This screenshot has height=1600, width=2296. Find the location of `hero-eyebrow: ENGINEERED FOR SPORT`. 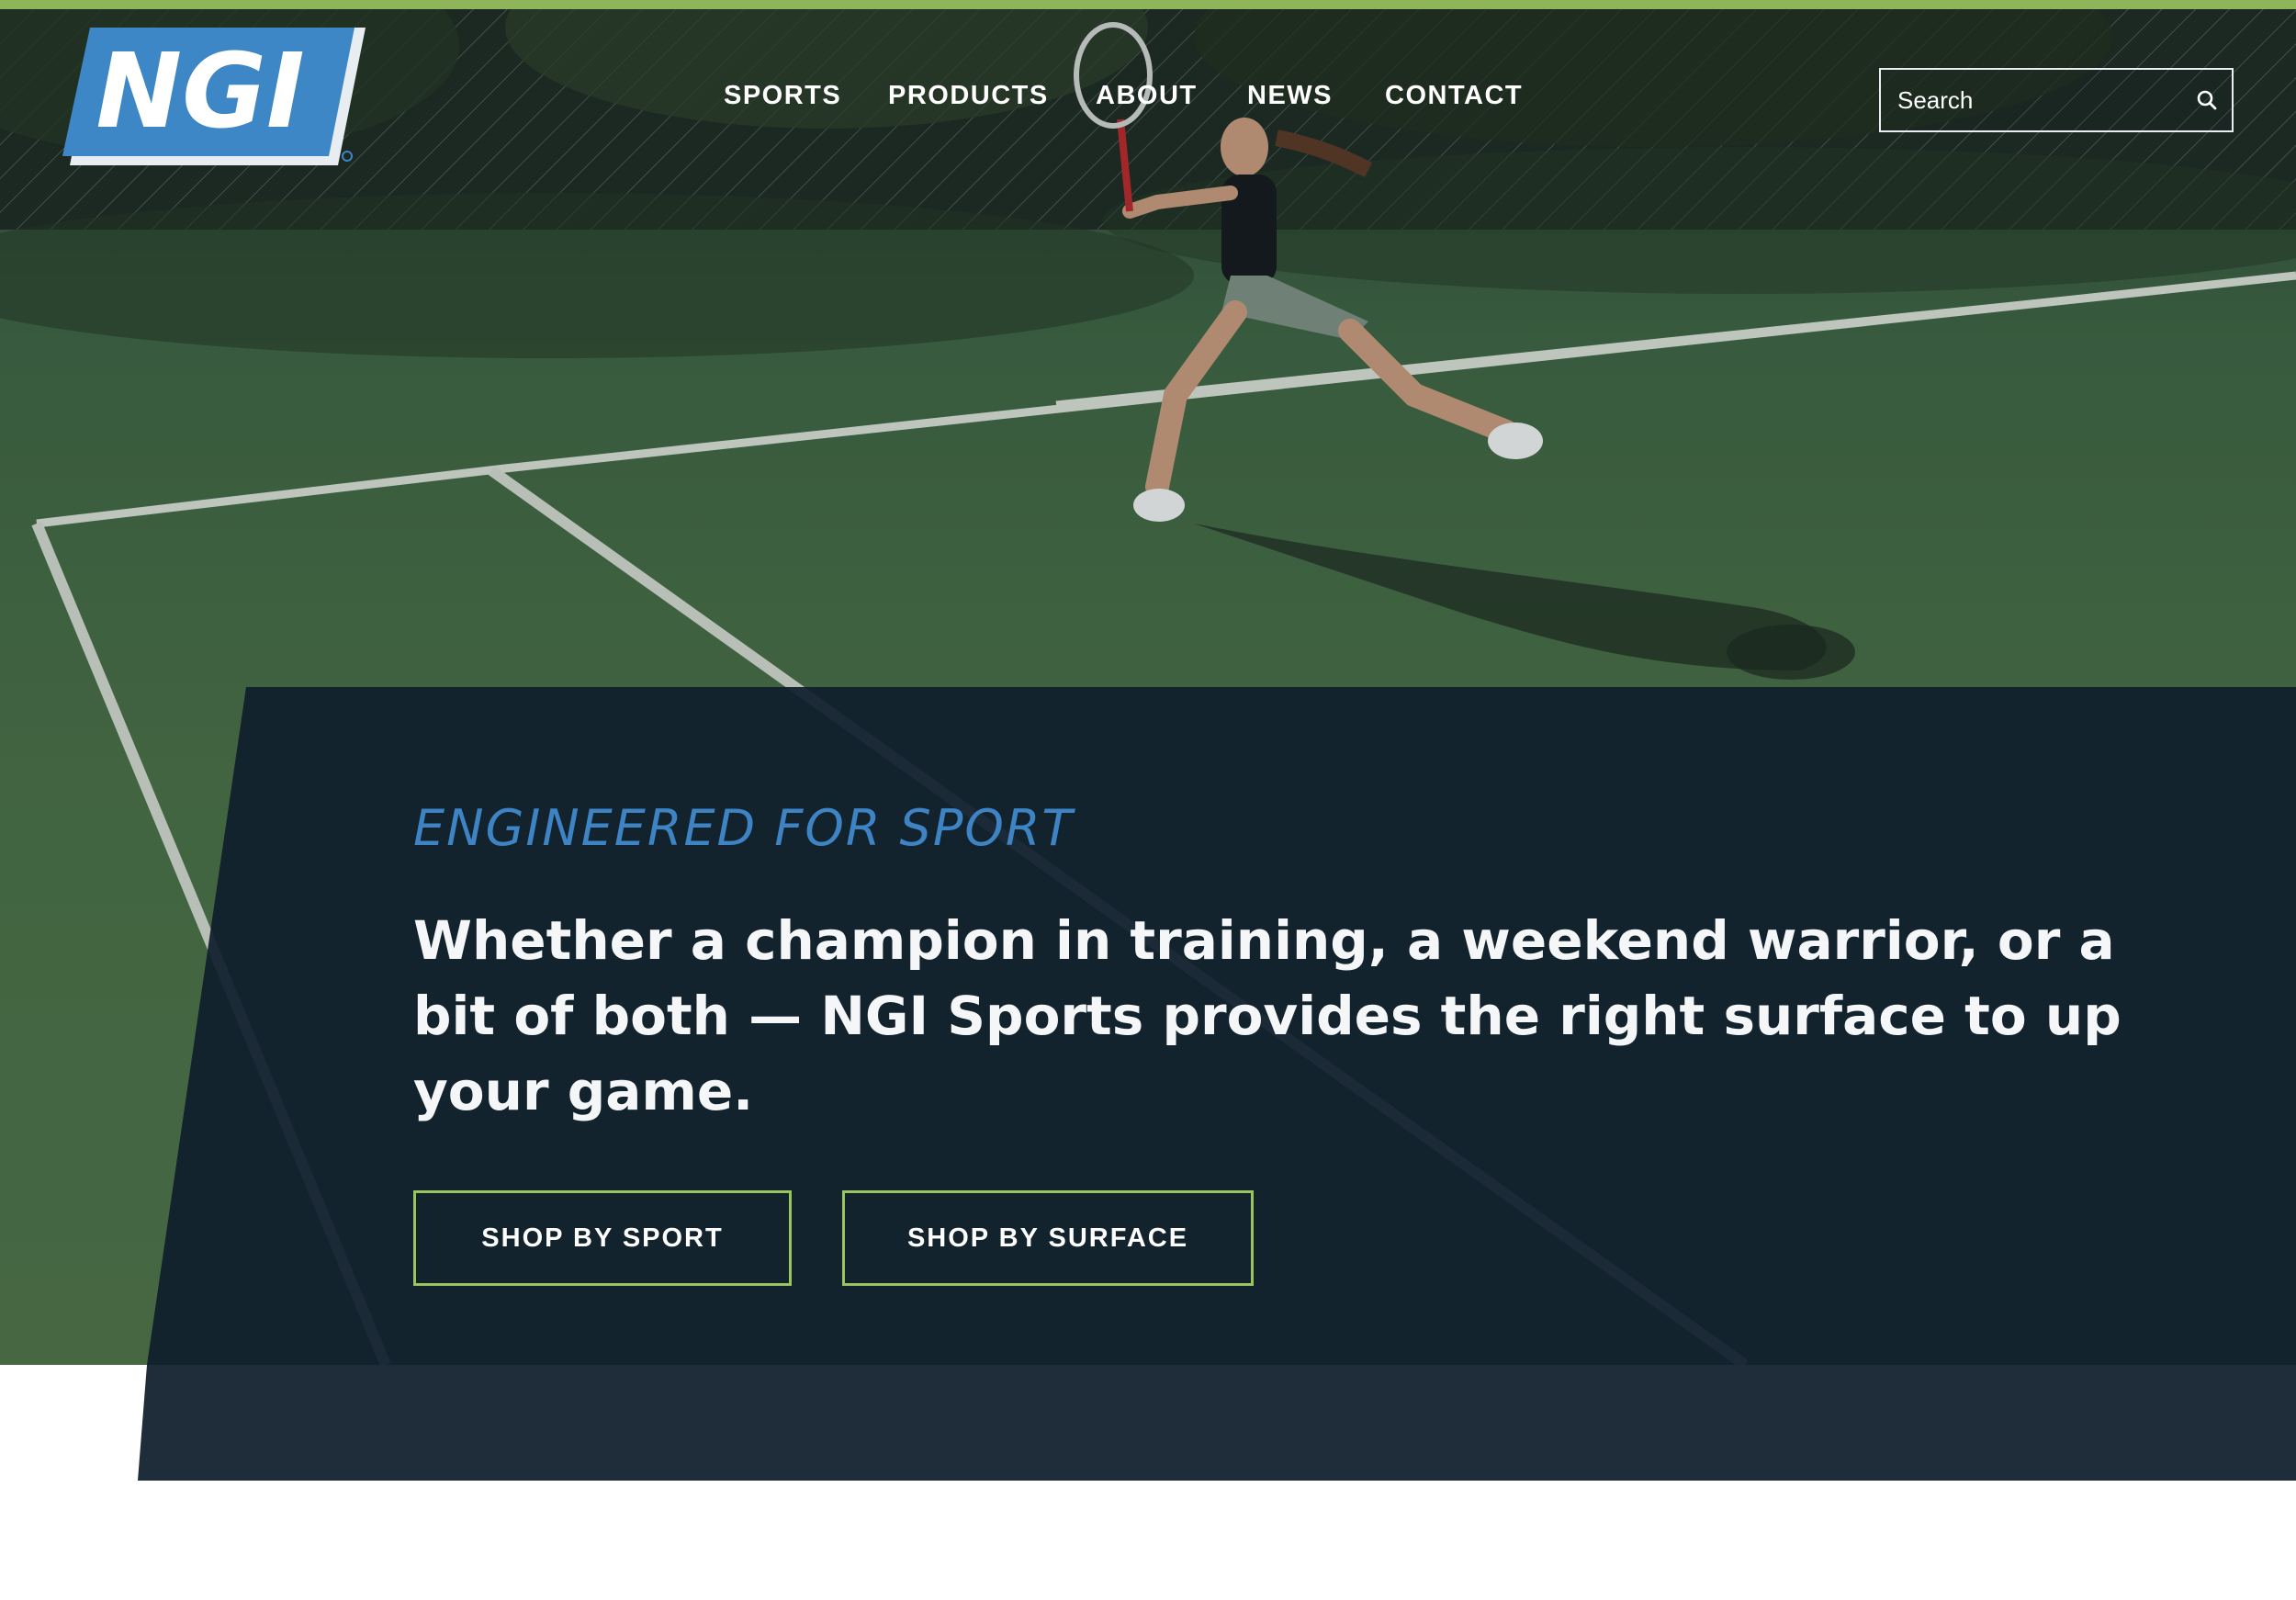

hero-eyebrow: ENGINEERED FOR SPORT is located at coordinates (744, 828).